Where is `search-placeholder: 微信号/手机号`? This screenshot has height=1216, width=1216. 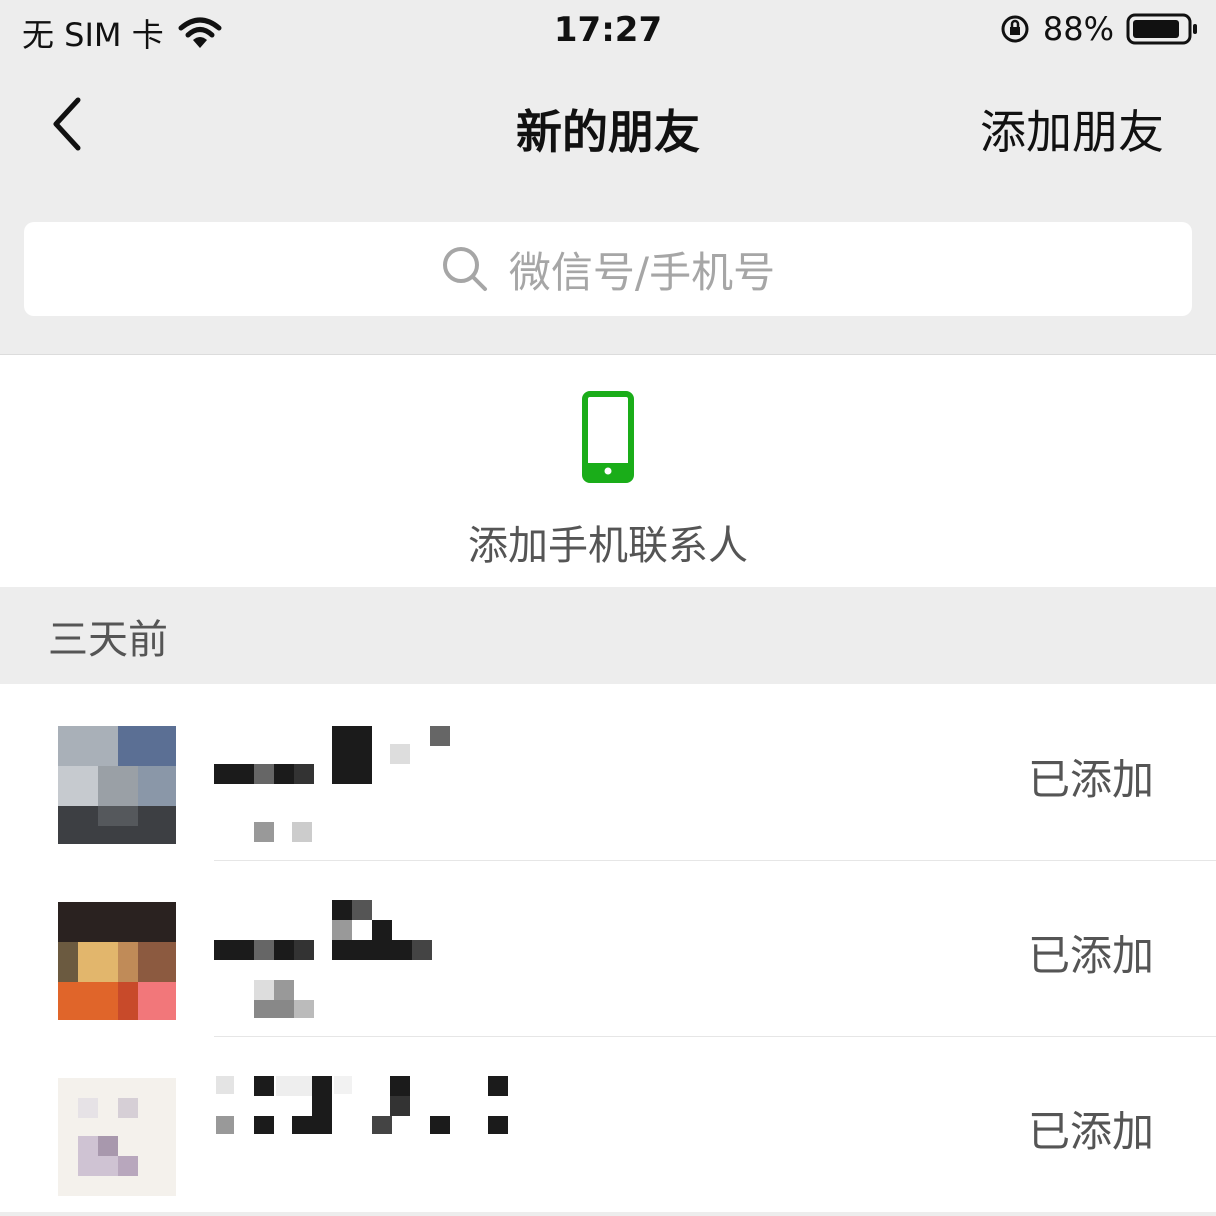 search-placeholder: 微信号/手机号 is located at coordinates (642, 272).